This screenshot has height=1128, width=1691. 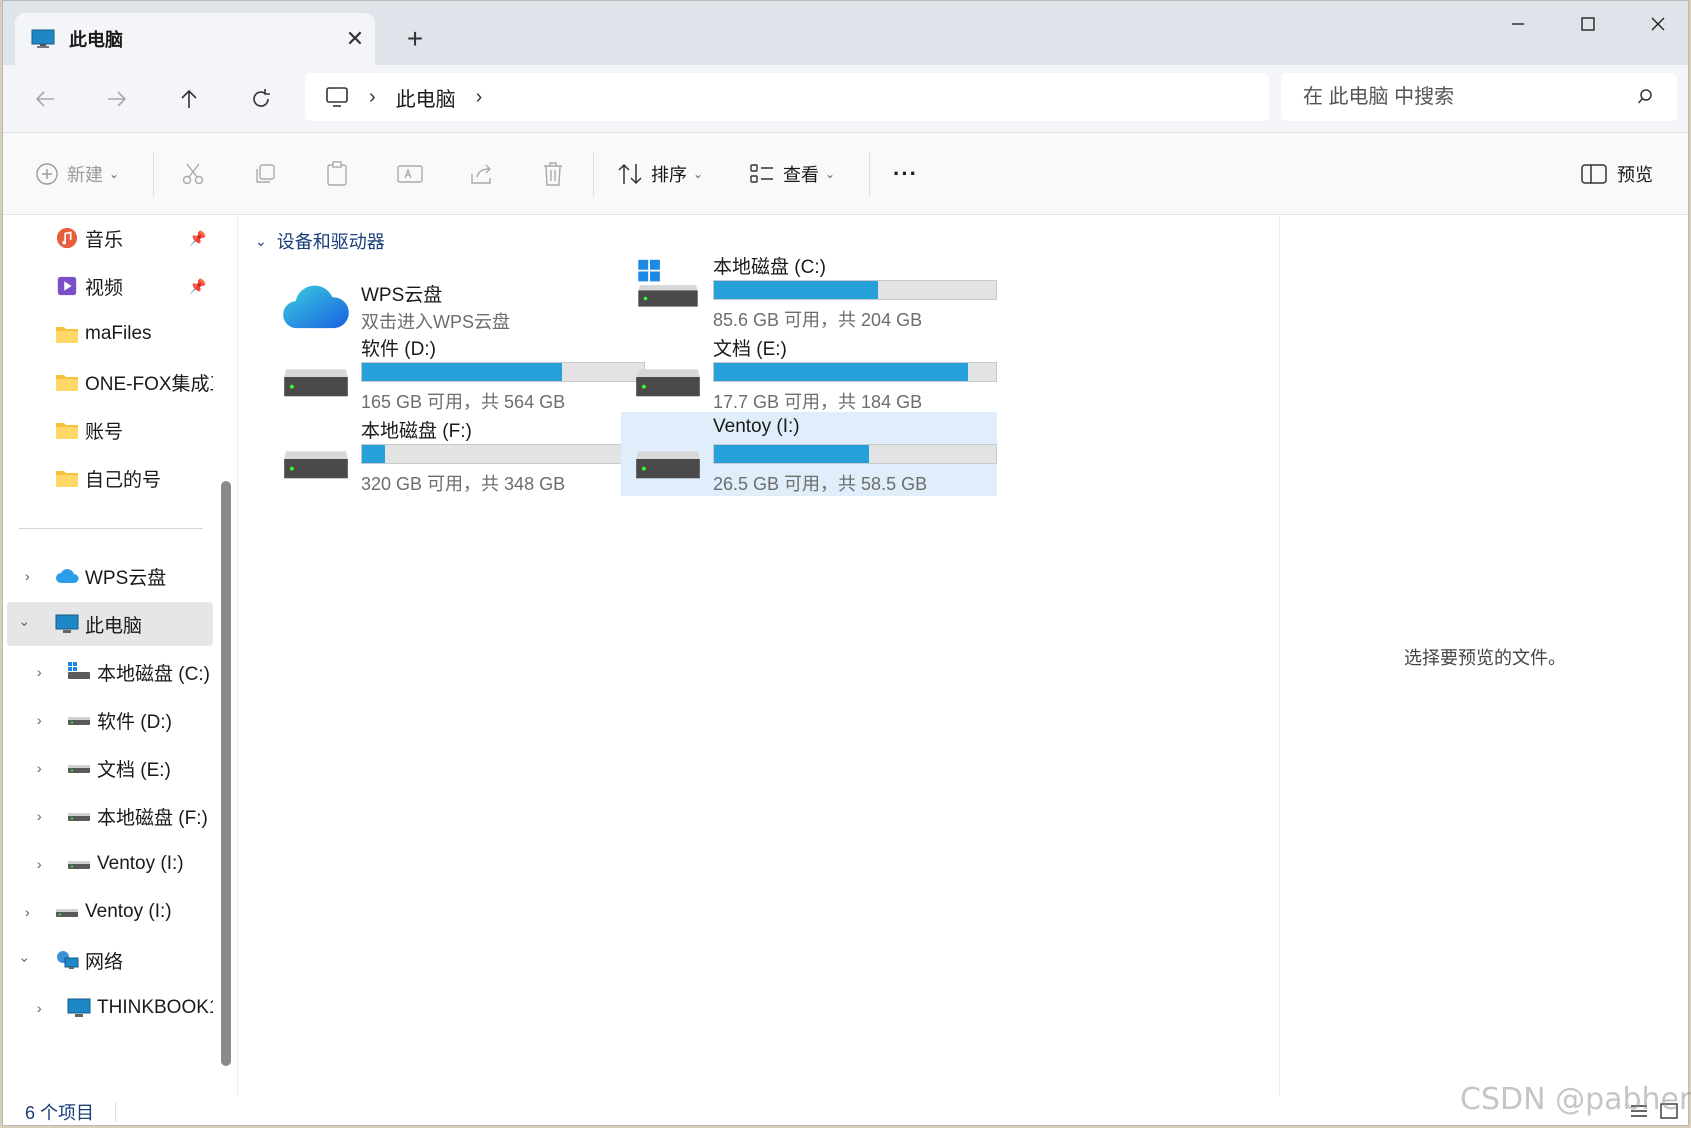 I want to click on new-tab-button: +, so click(x=415, y=39).